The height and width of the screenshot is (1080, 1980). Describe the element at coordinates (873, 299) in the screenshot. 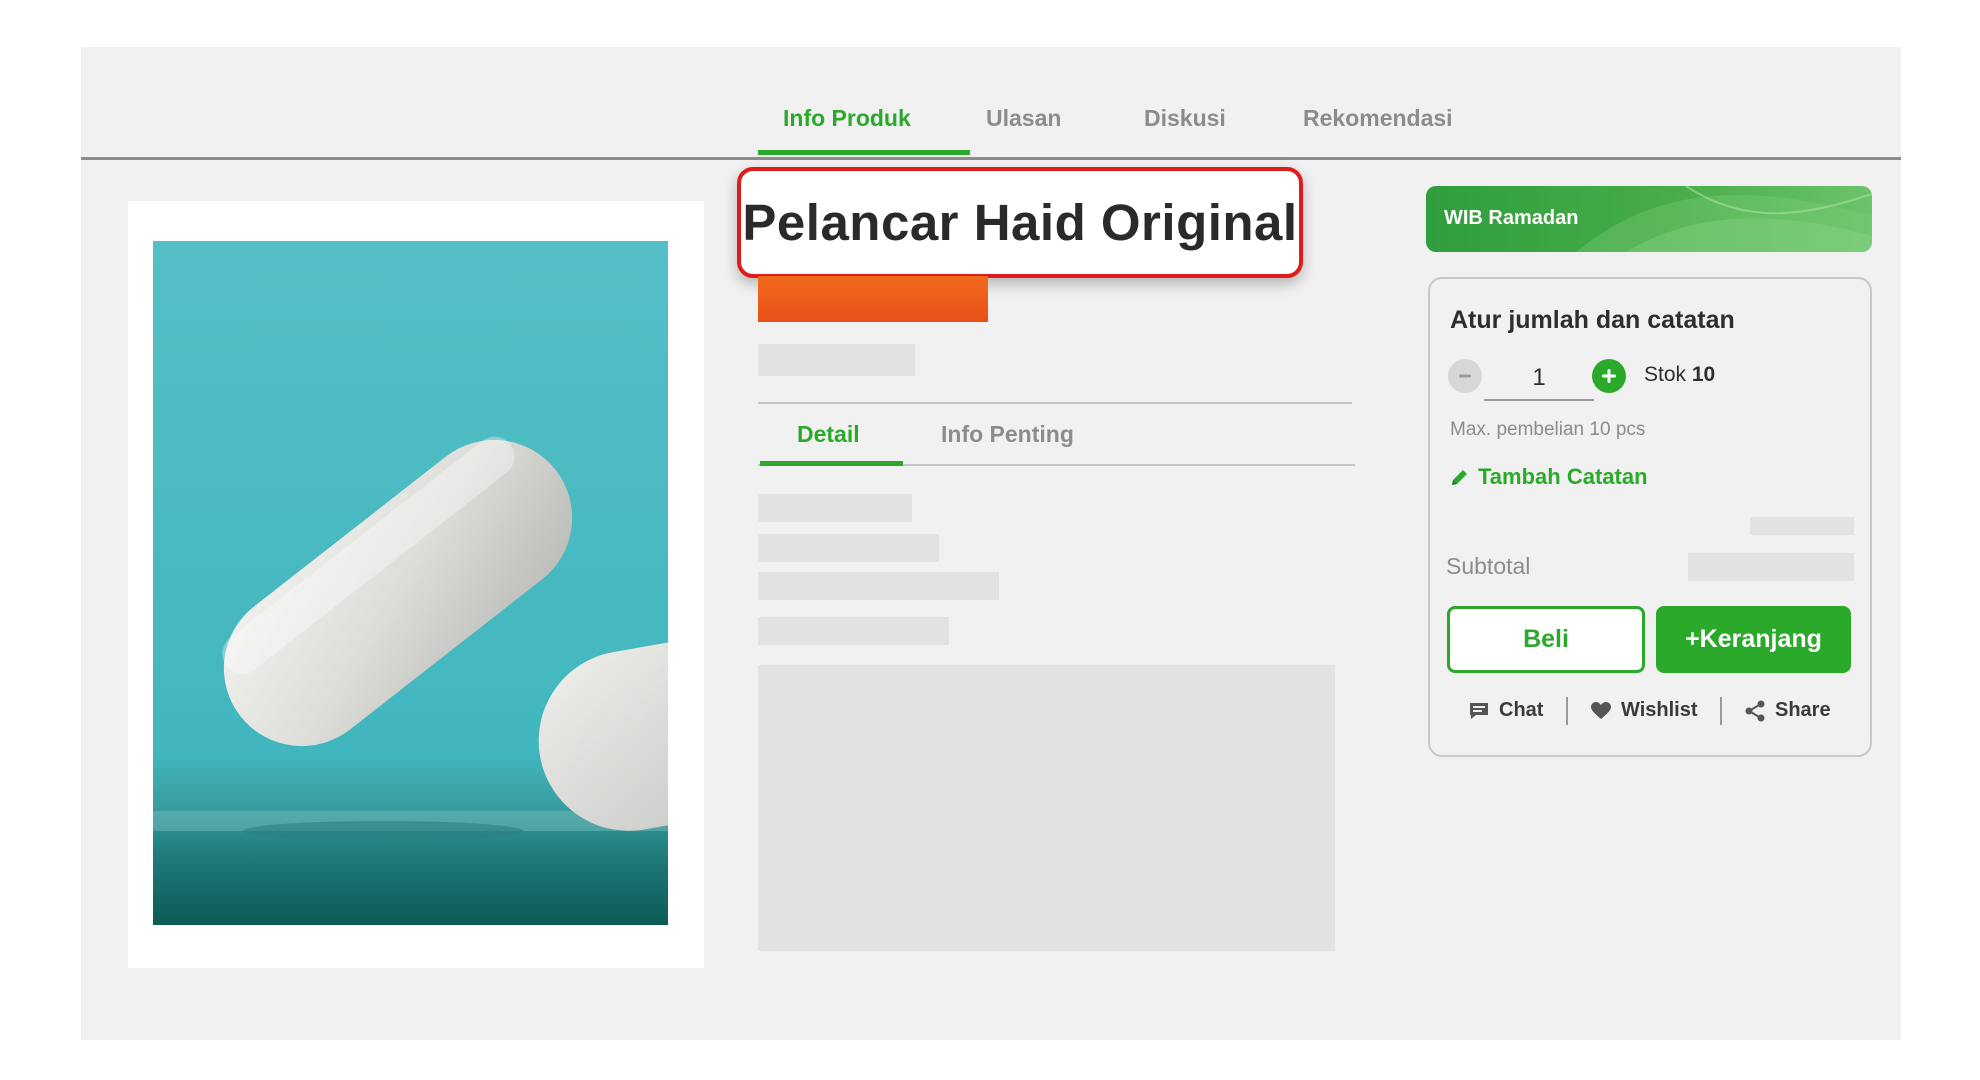

I see `price-banner-placeholder` at that location.